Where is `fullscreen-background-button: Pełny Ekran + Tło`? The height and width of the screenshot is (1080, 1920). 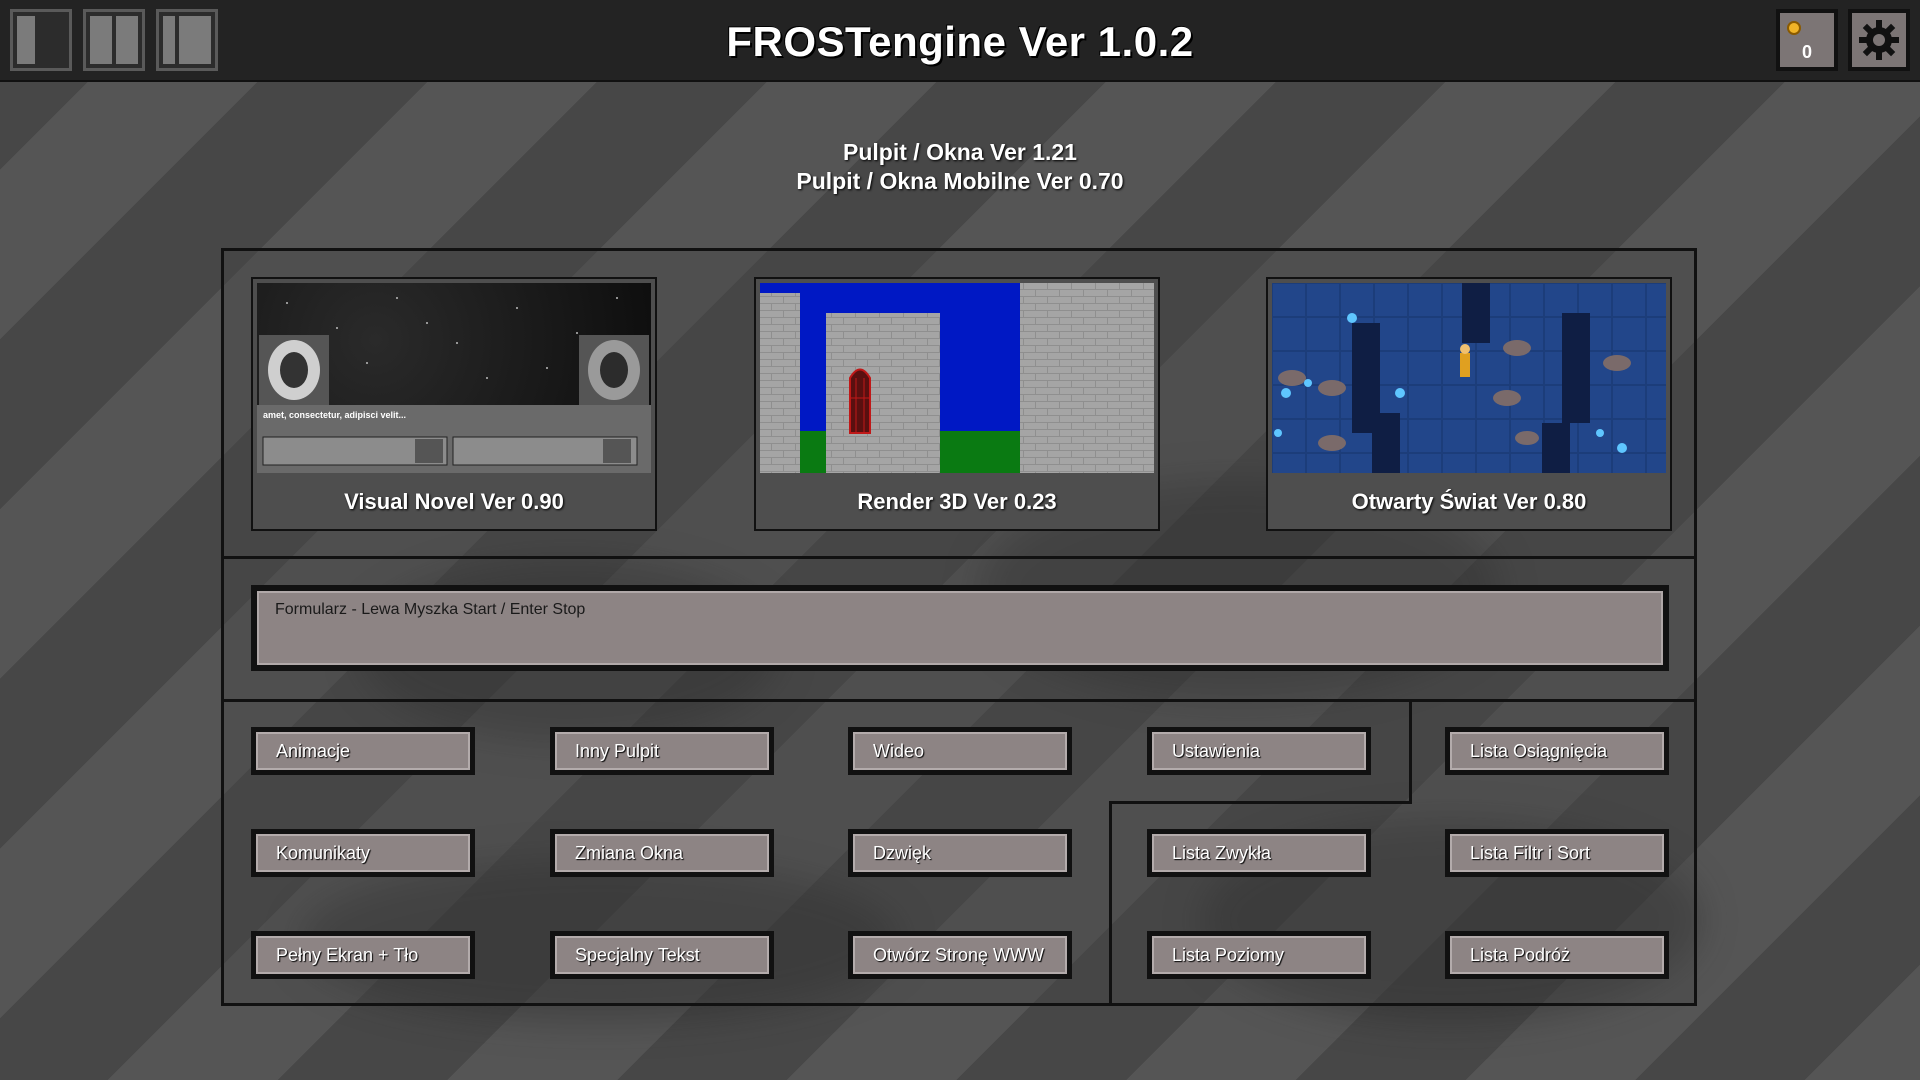
fullscreen-background-button: Pełny Ekran + Tło is located at coordinates (363, 955).